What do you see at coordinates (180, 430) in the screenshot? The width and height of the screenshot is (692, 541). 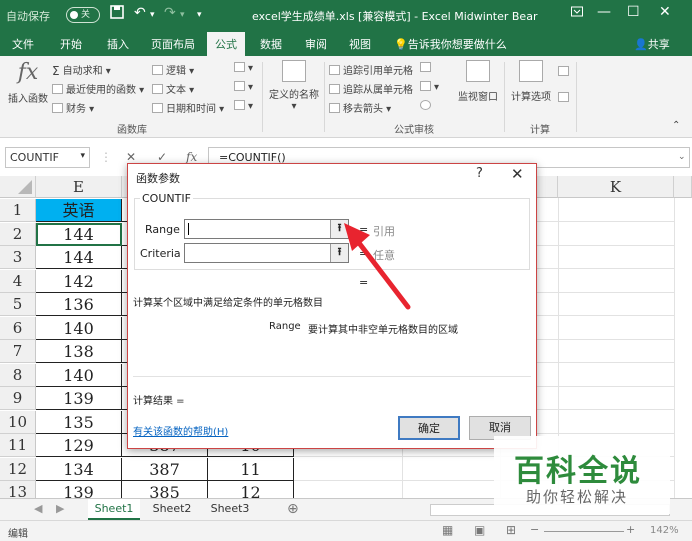 I see `function-help-link: 有关该函数的帮助(H)` at bounding box center [180, 430].